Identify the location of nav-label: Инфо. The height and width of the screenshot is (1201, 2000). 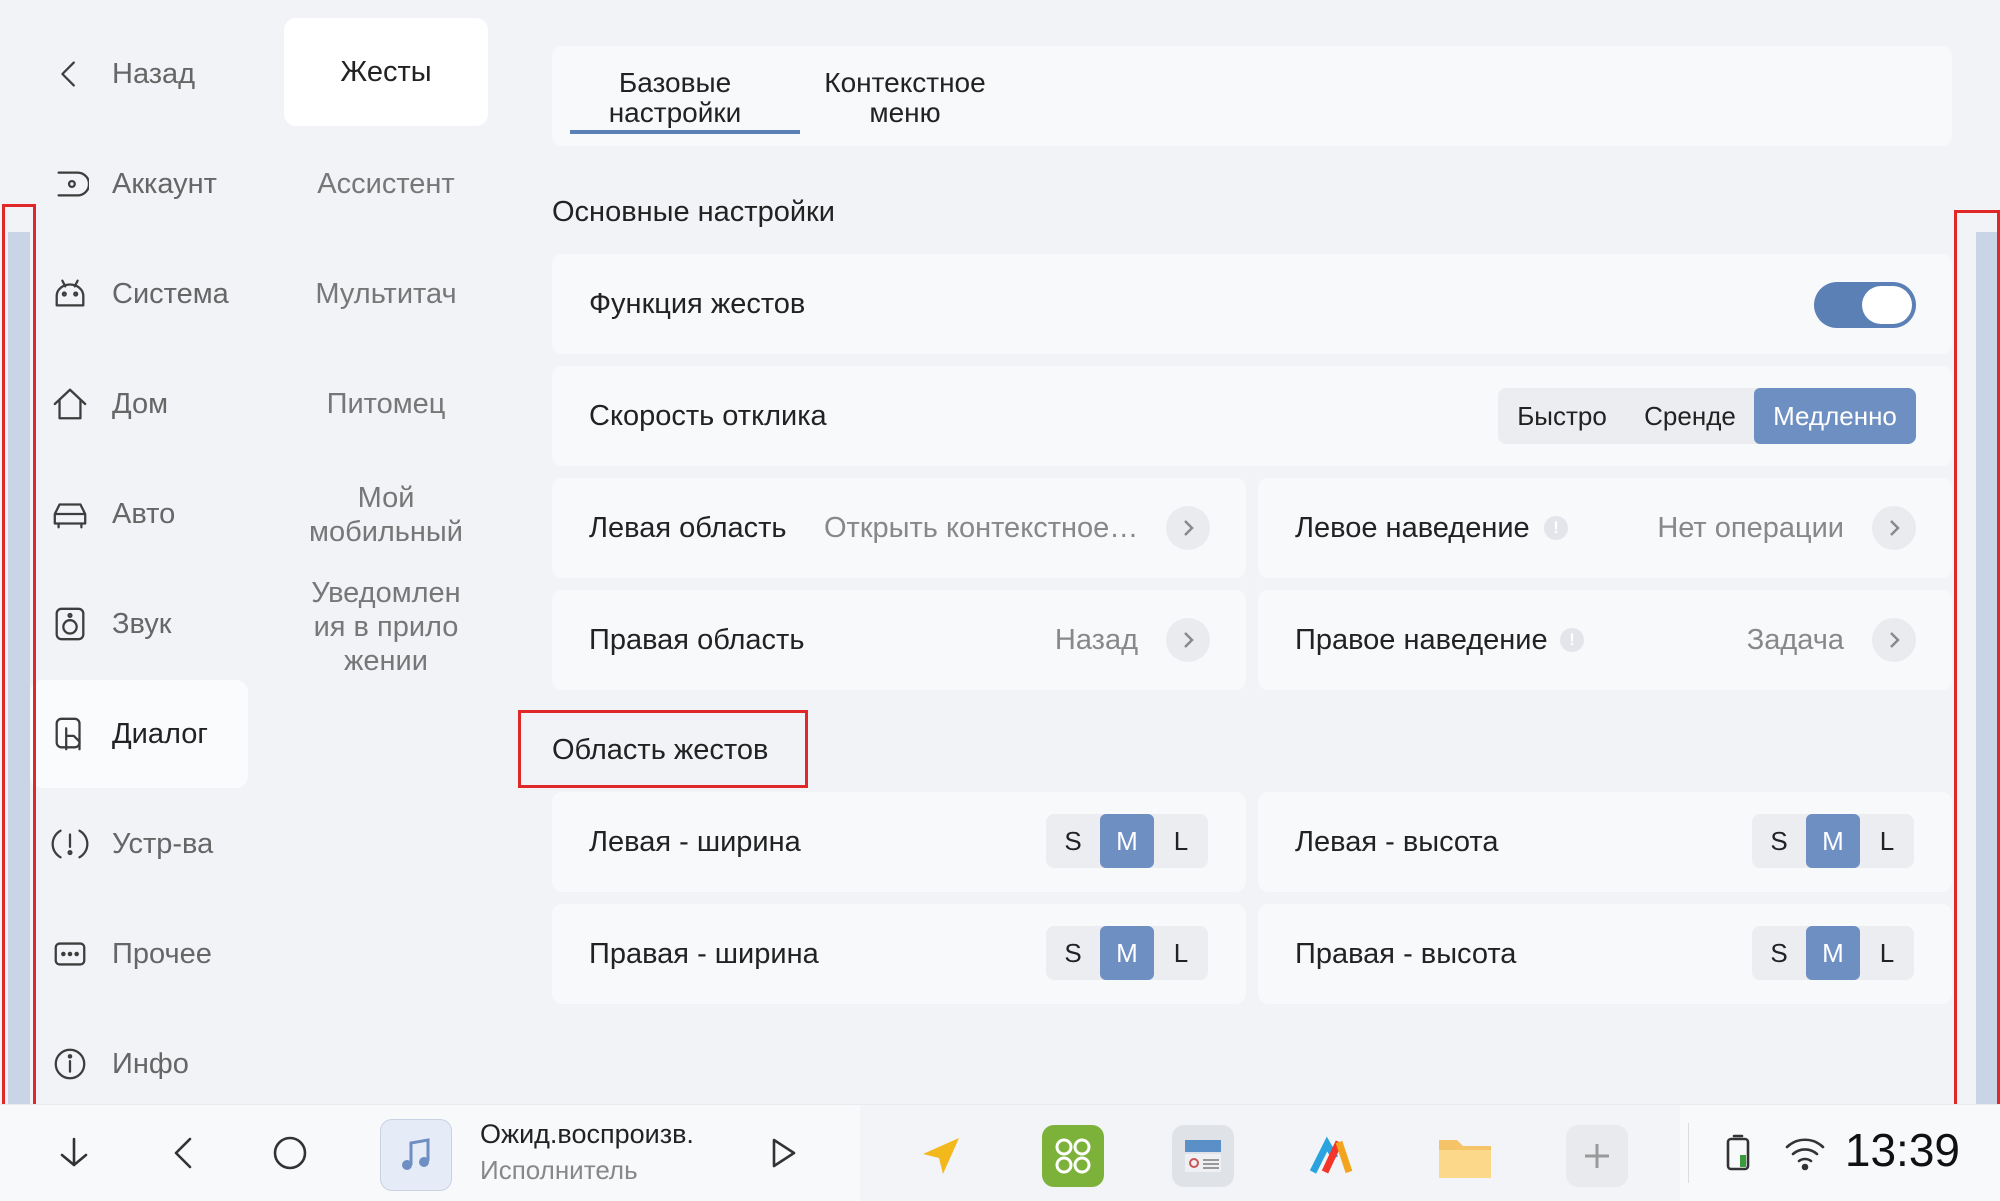
(150, 1063).